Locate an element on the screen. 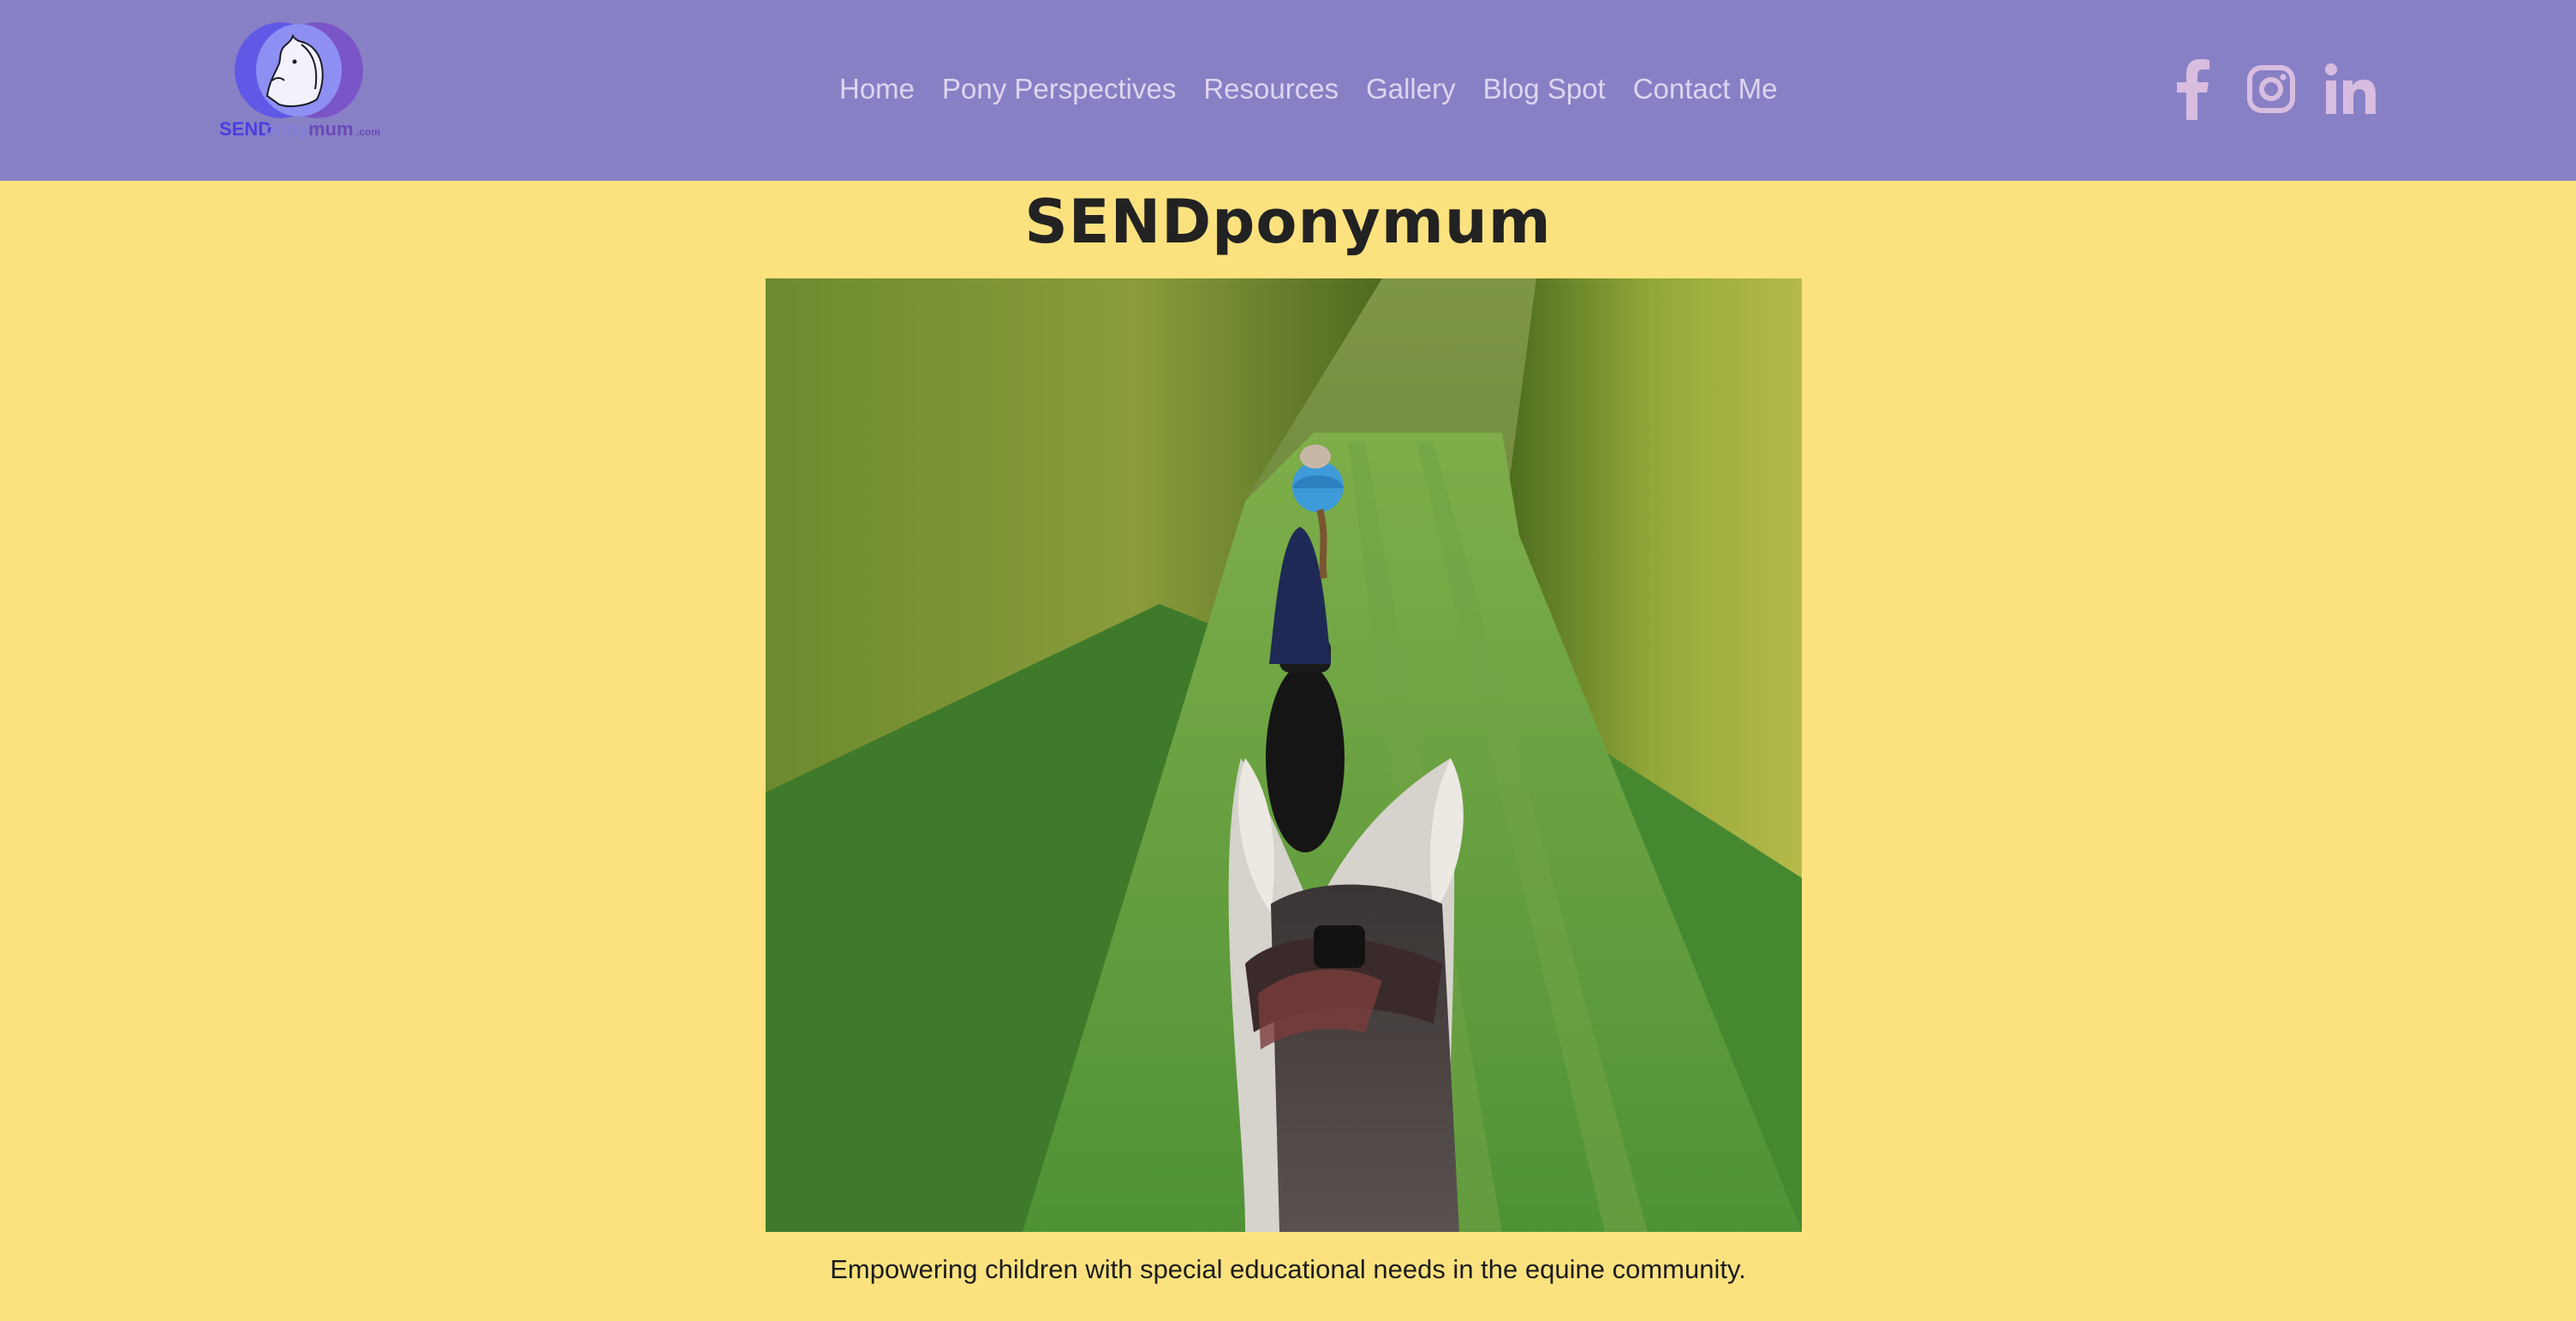 This screenshot has width=2576, height=1321. instagram-icon is located at coordinates (2271, 89).